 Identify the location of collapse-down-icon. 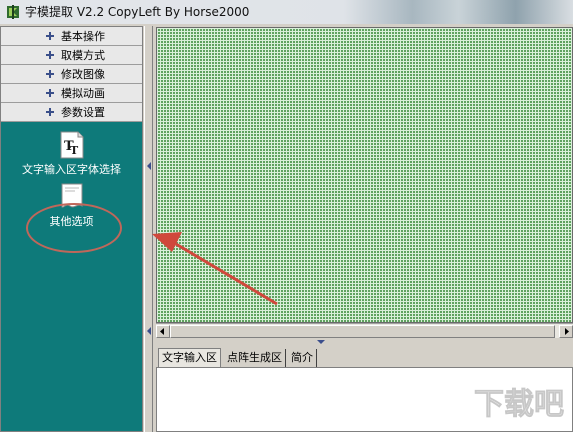
(321, 342).